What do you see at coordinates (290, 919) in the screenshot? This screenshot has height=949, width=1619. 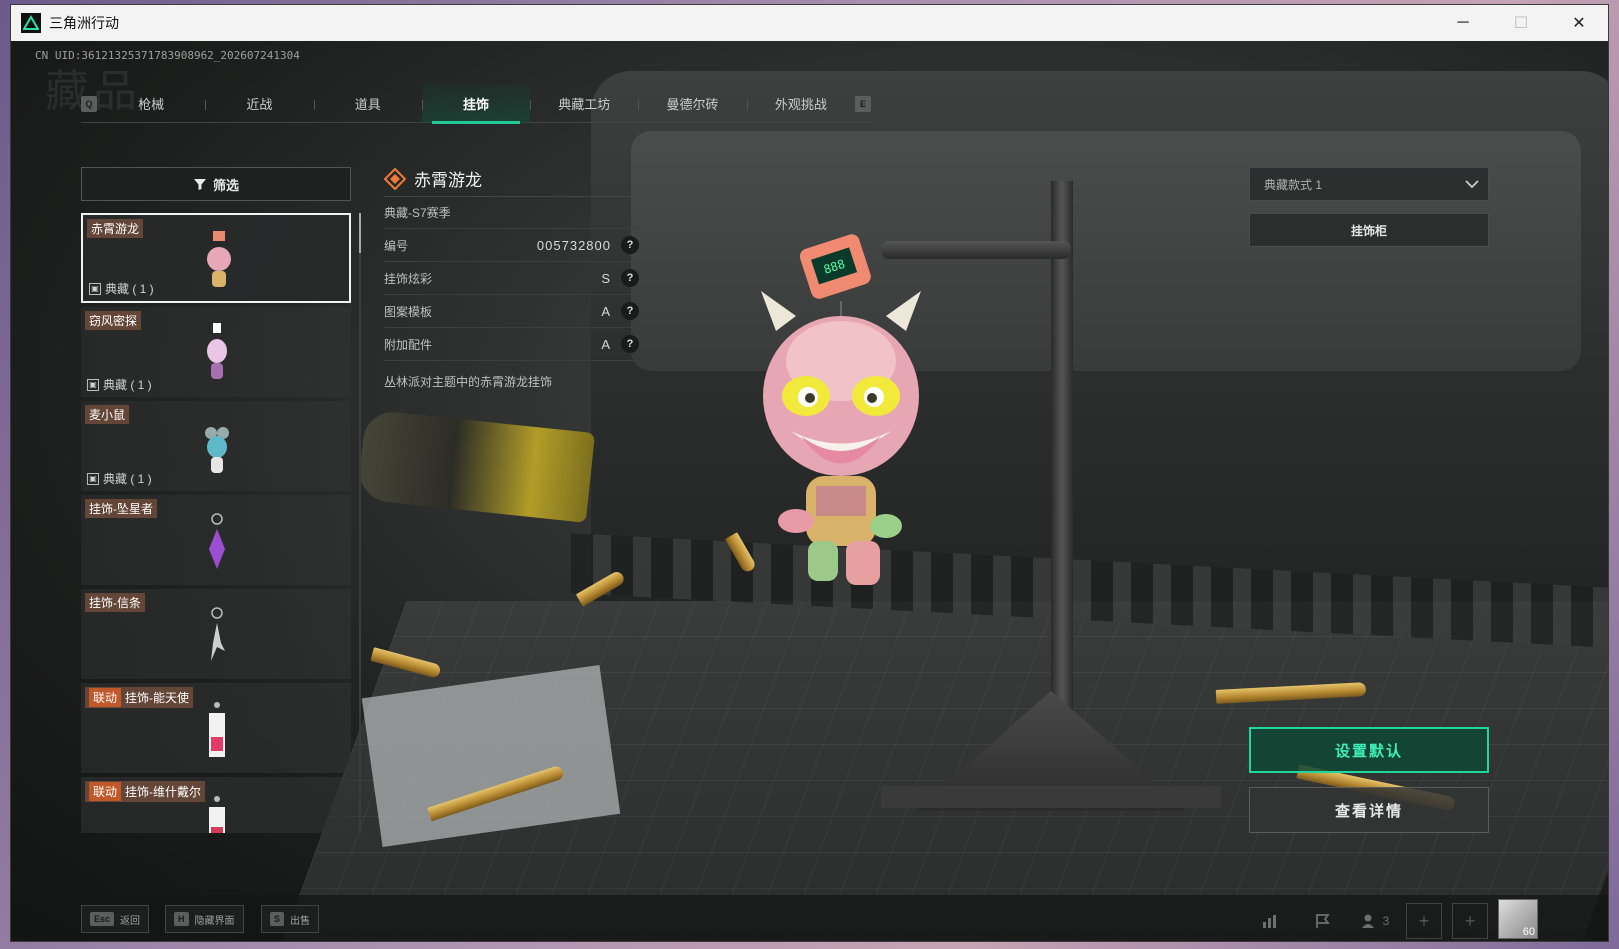 I see `sell-button: S 出售` at bounding box center [290, 919].